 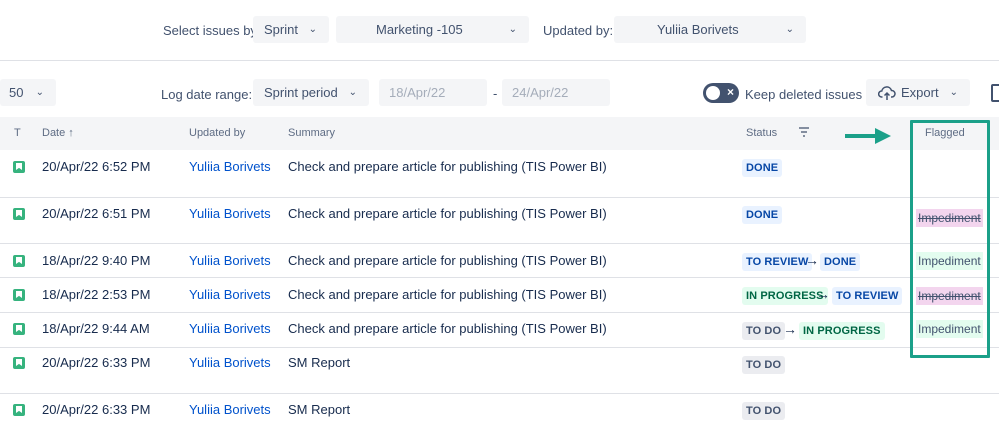 I want to click on cloud-upload-icon, so click(x=887, y=93).